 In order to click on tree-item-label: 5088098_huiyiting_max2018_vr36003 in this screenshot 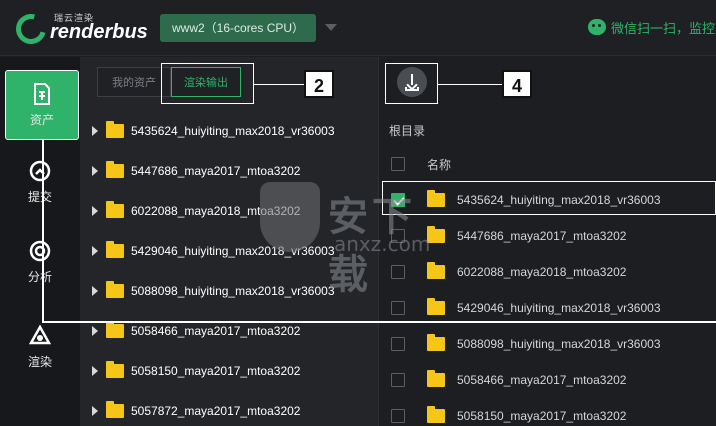, I will do `click(233, 291)`.